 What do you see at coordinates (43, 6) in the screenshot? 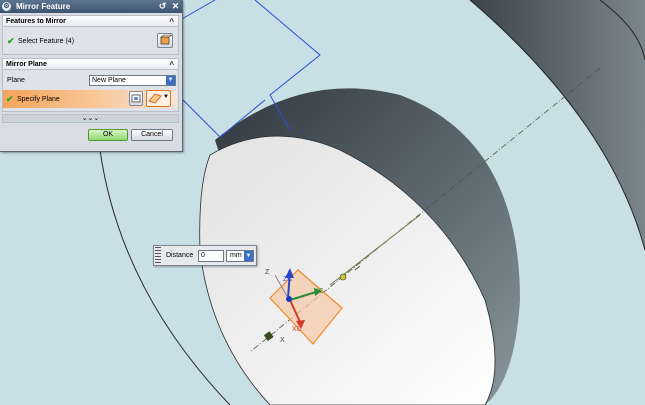
I see `dialog-title: Mirror Feature` at bounding box center [43, 6].